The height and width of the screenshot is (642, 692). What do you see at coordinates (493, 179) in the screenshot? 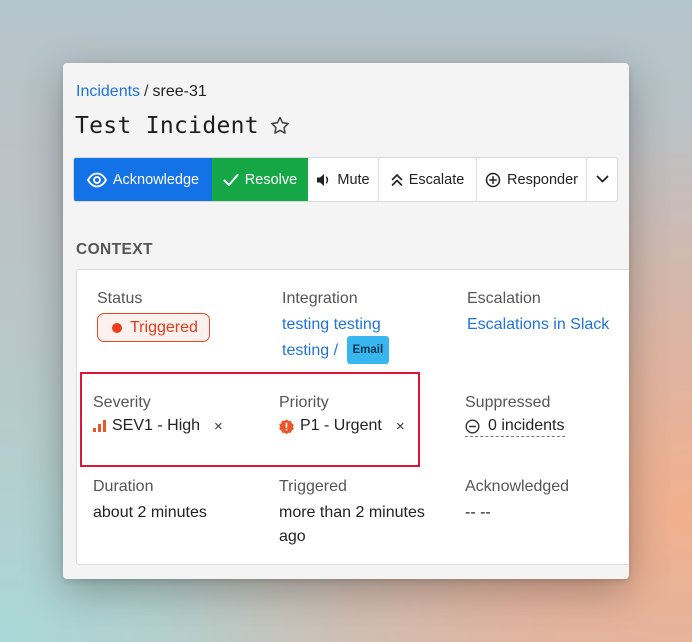
I see `plus-circle-icon` at bounding box center [493, 179].